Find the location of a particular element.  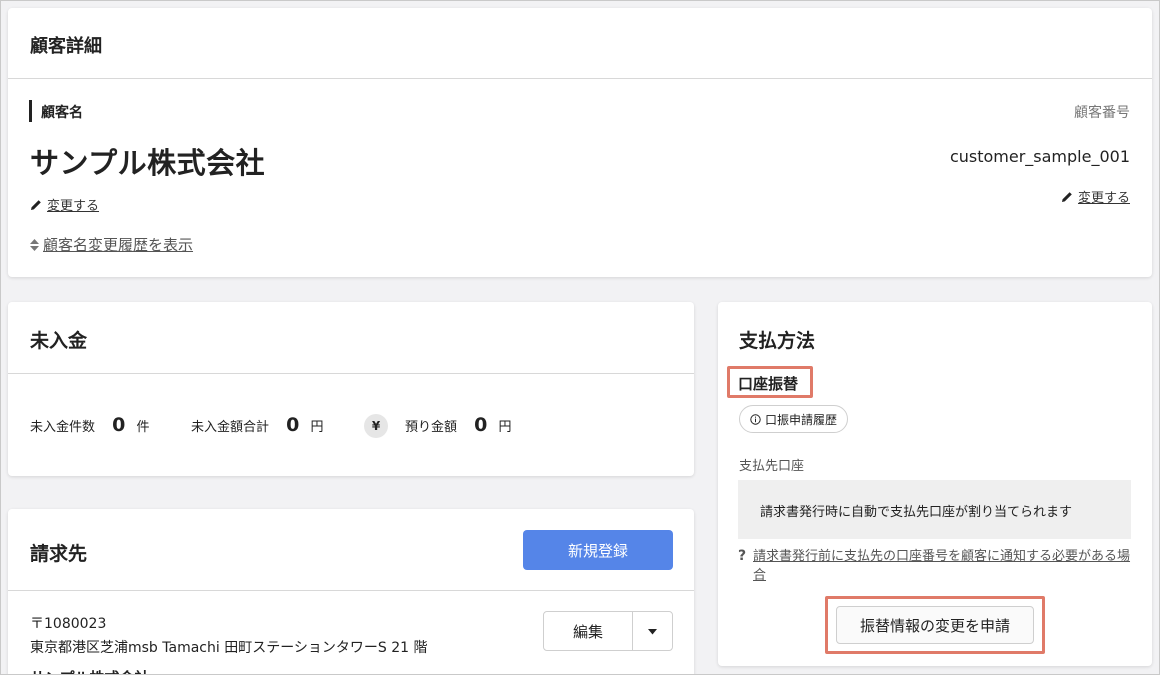

name-history-link: 顧客名変更履歴を表示 is located at coordinates (111, 244).